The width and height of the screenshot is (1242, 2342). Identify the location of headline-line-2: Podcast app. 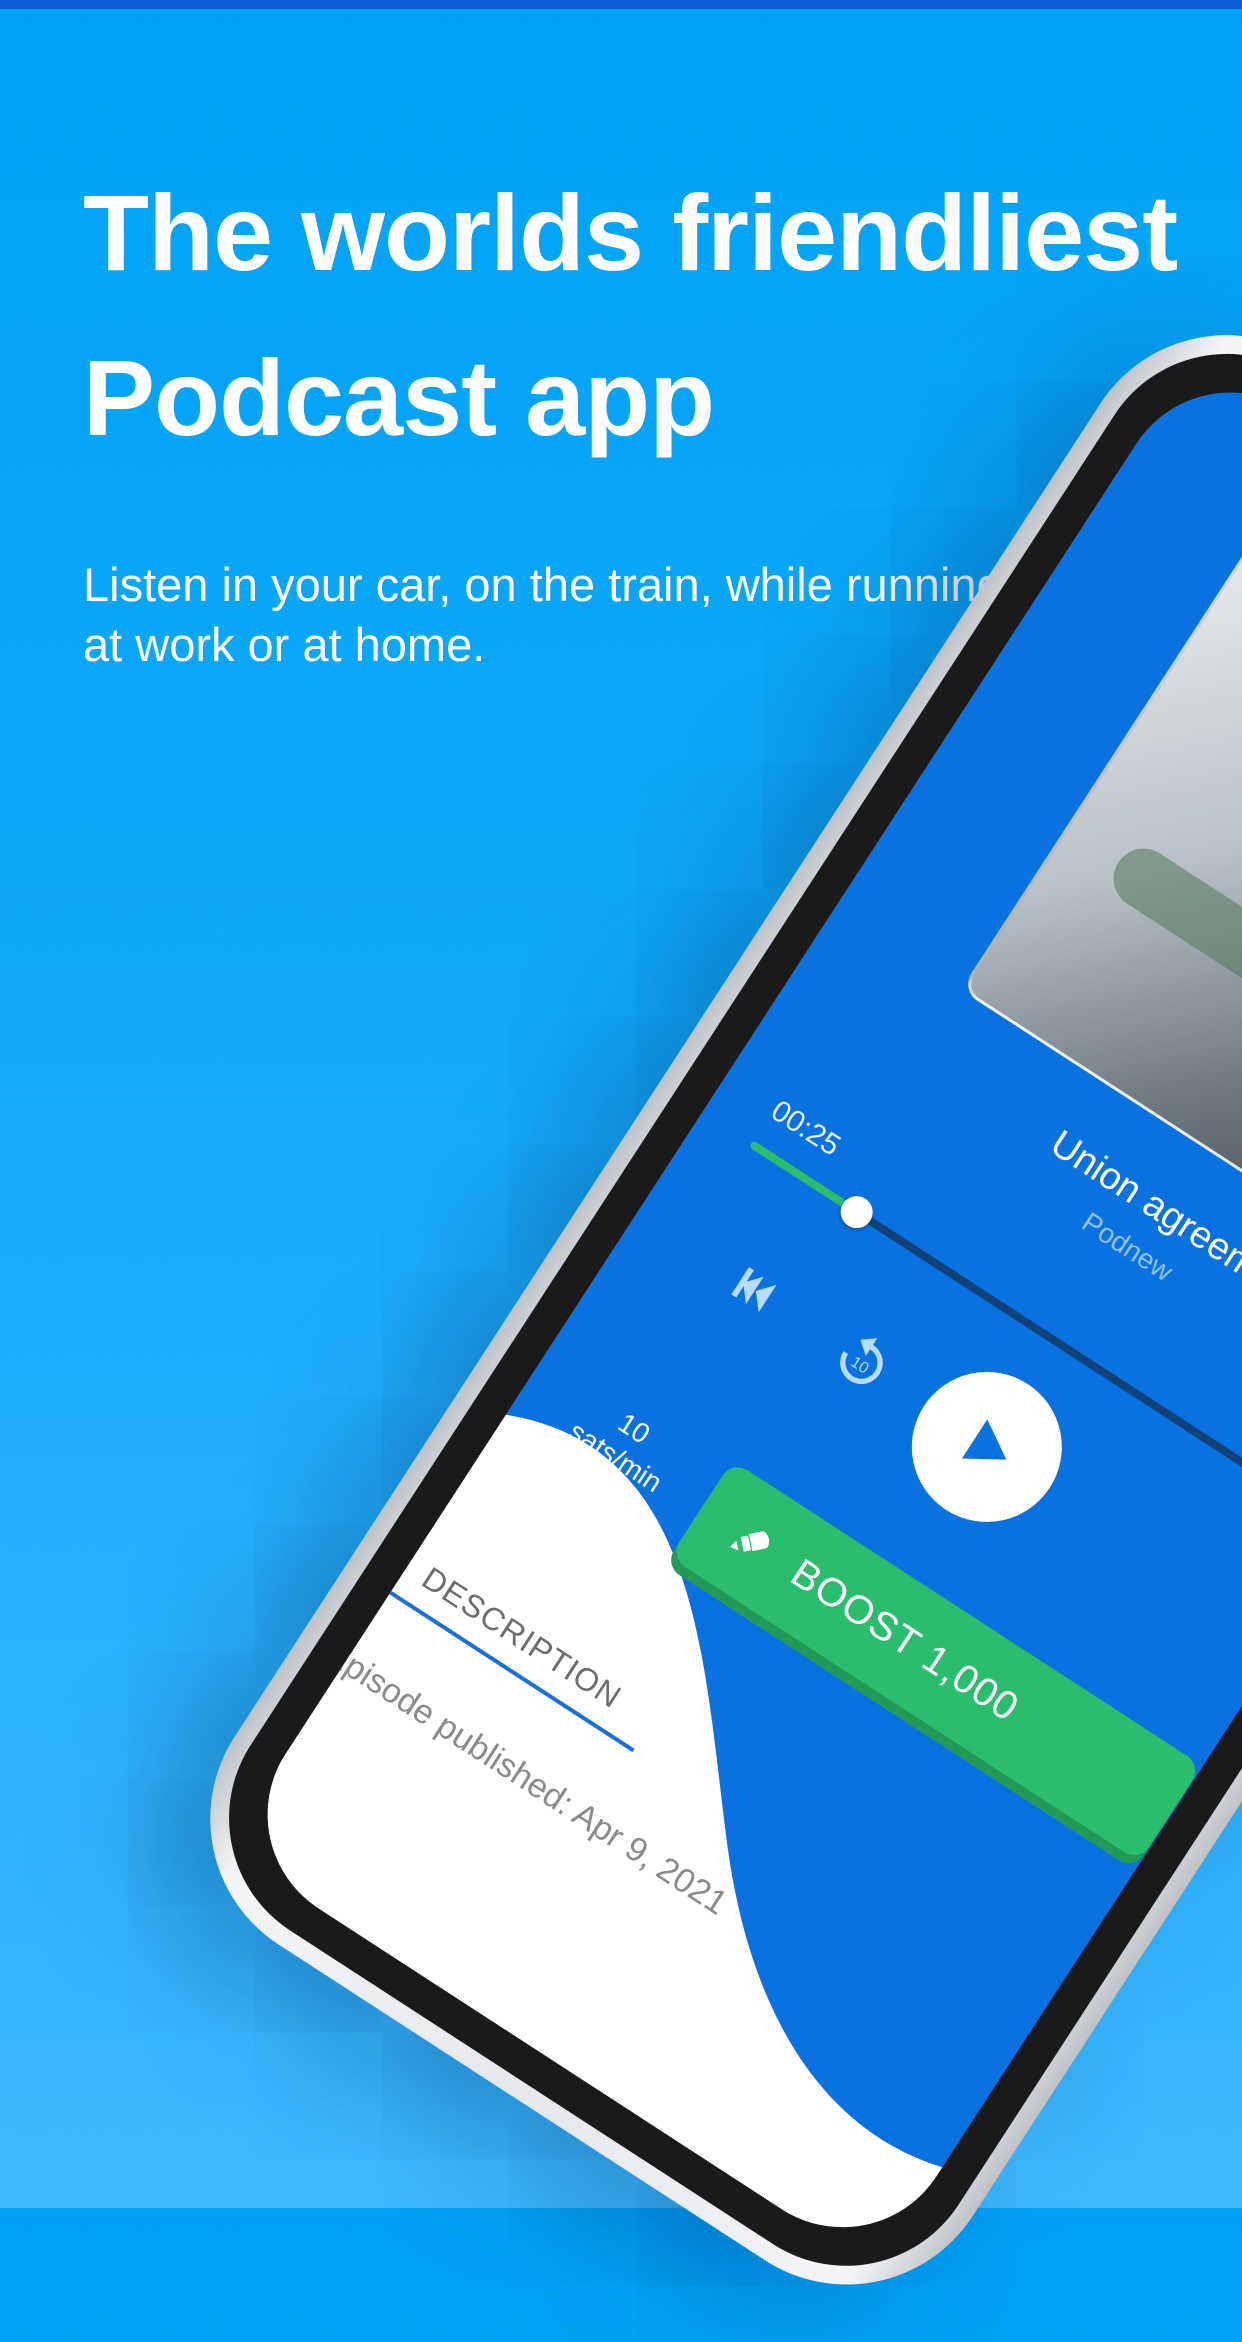
(399, 397).